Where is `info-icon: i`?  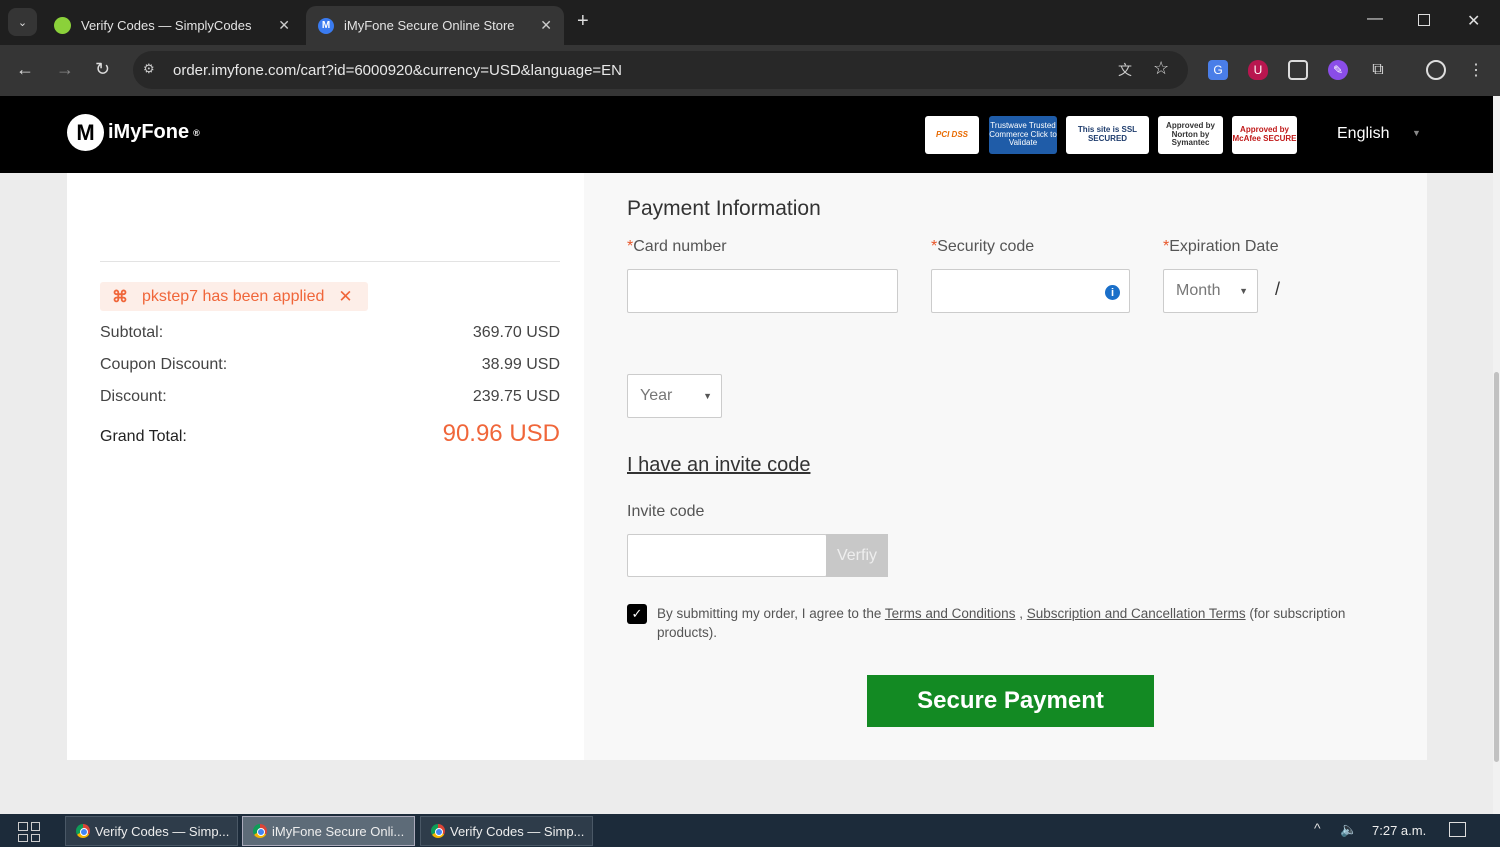
info-icon: i is located at coordinates (1112, 292).